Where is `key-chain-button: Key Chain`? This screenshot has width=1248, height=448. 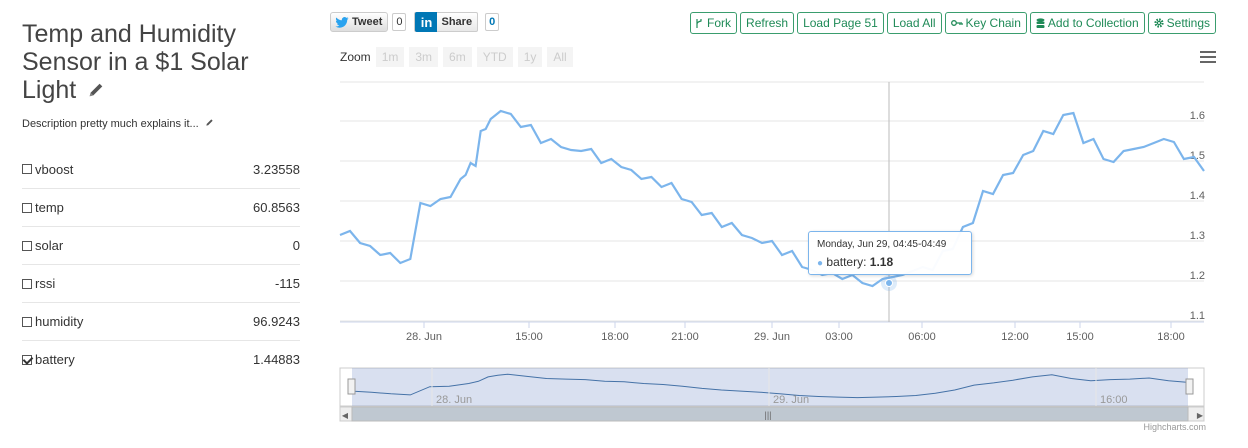
key-chain-button: Key Chain is located at coordinates (985, 23).